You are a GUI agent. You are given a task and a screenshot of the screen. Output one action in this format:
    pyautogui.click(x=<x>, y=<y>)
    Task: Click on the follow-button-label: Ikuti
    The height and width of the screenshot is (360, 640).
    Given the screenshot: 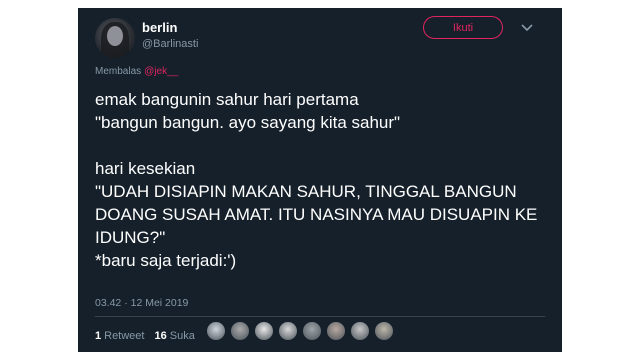 What is the action you would take?
    pyautogui.click(x=463, y=27)
    